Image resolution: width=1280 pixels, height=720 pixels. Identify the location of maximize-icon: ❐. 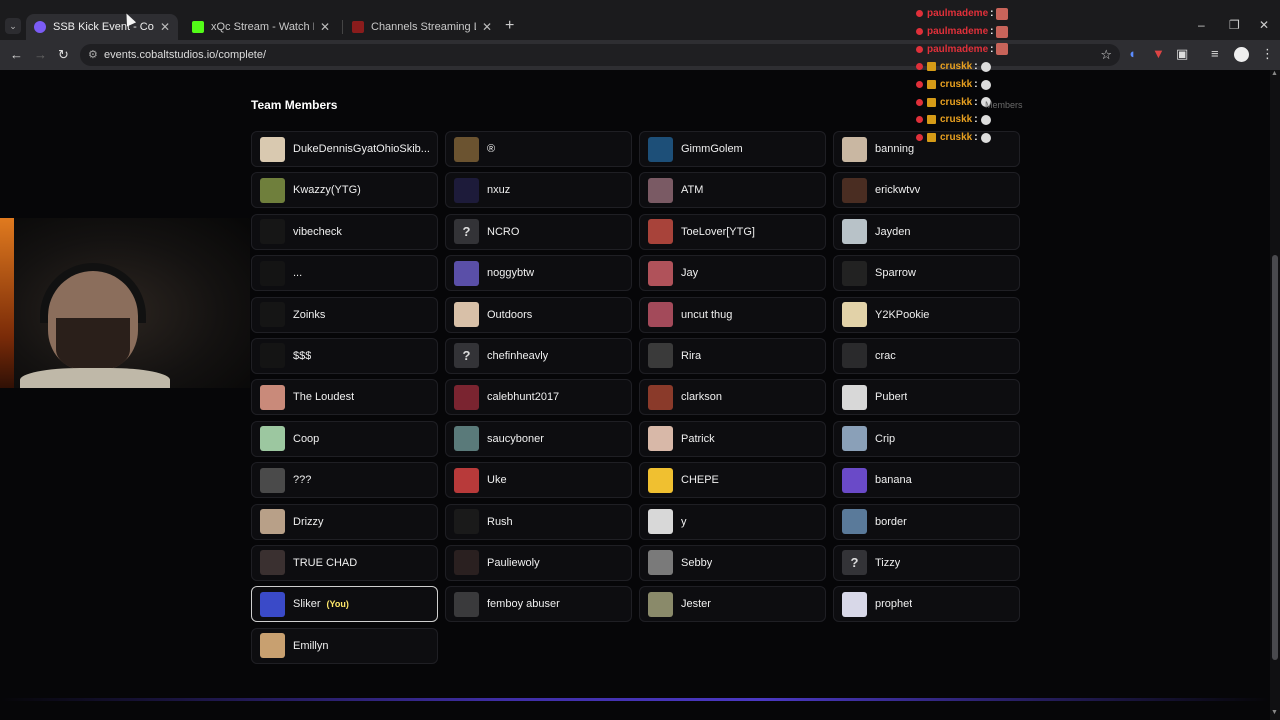
(1234, 25).